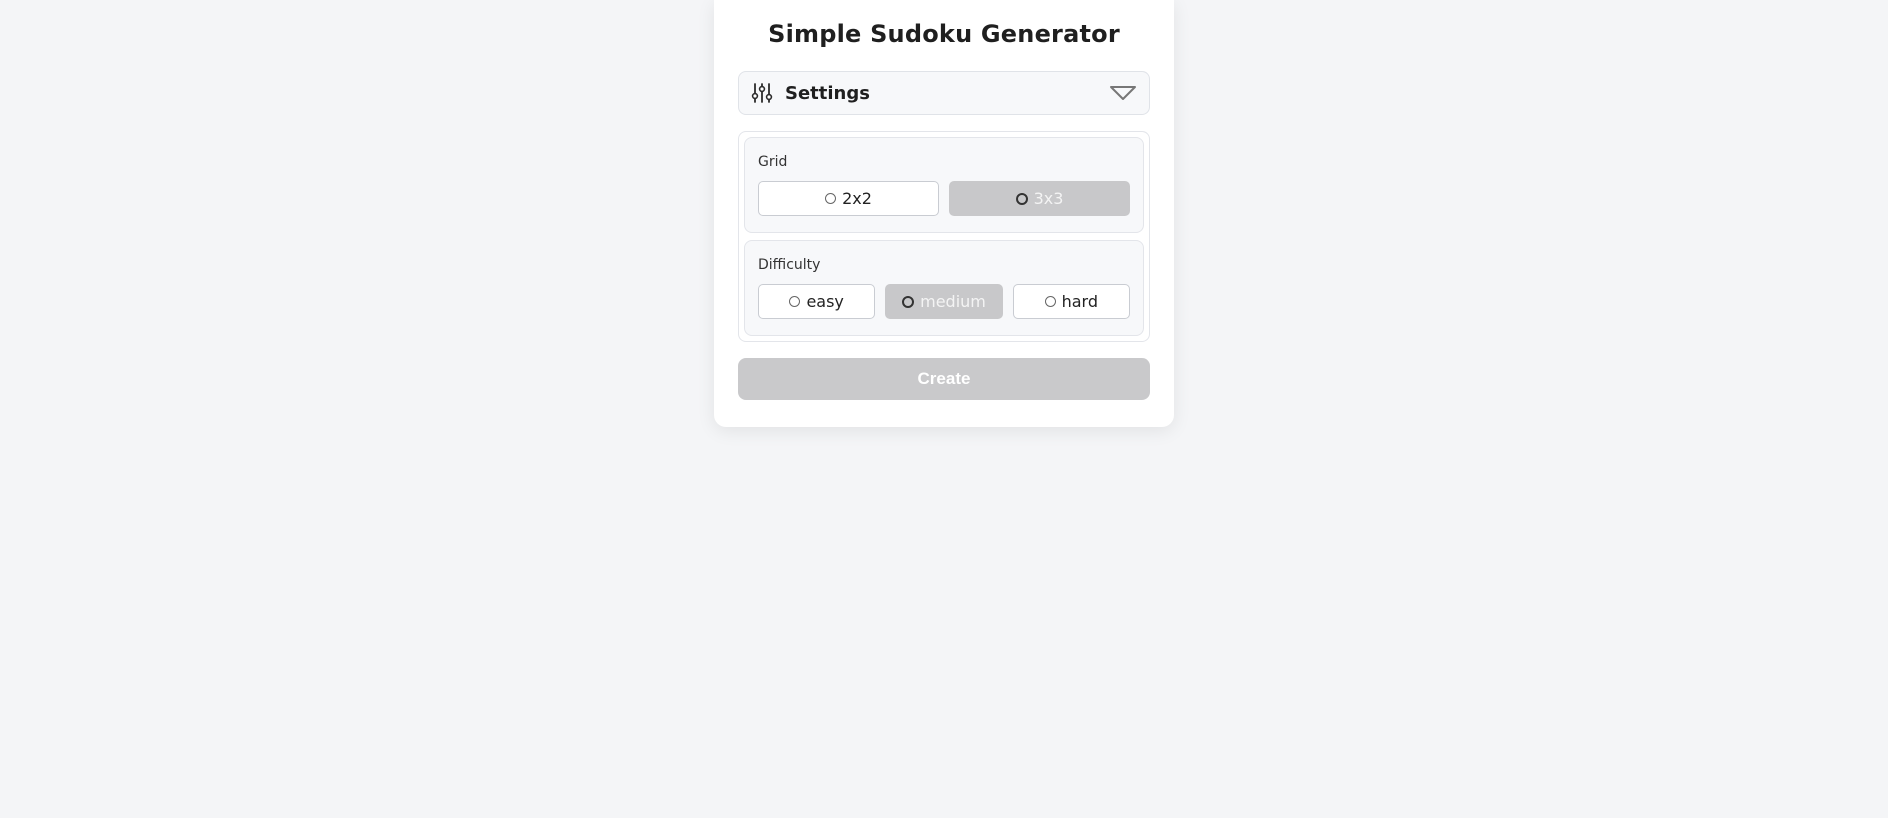 The height and width of the screenshot is (818, 1888). I want to click on difficulty-option-label: medium, so click(953, 301).